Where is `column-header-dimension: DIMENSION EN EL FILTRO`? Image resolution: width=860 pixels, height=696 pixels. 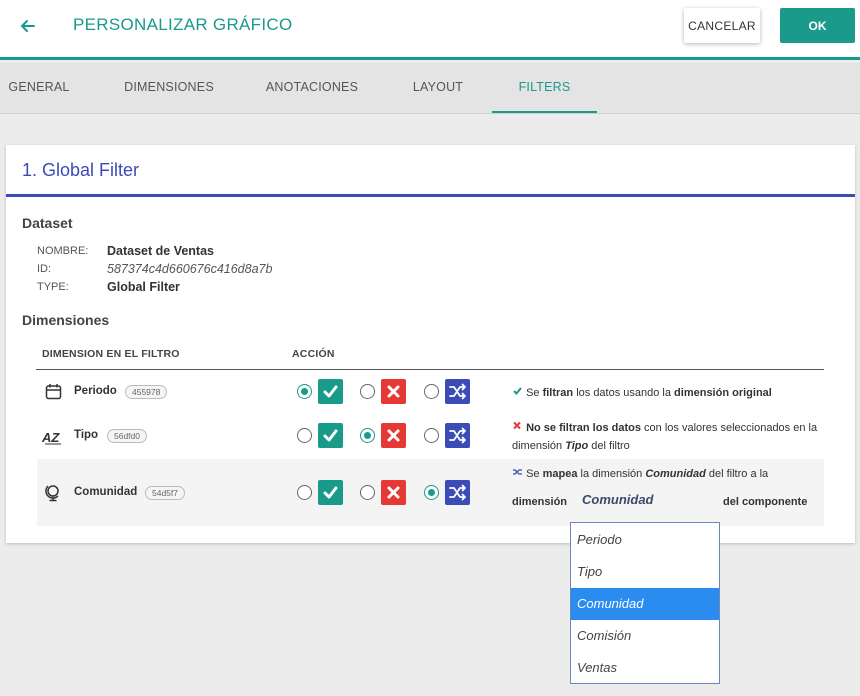
column-header-dimension: DIMENSION EN EL FILTRO is located at coordinates (111, 354).